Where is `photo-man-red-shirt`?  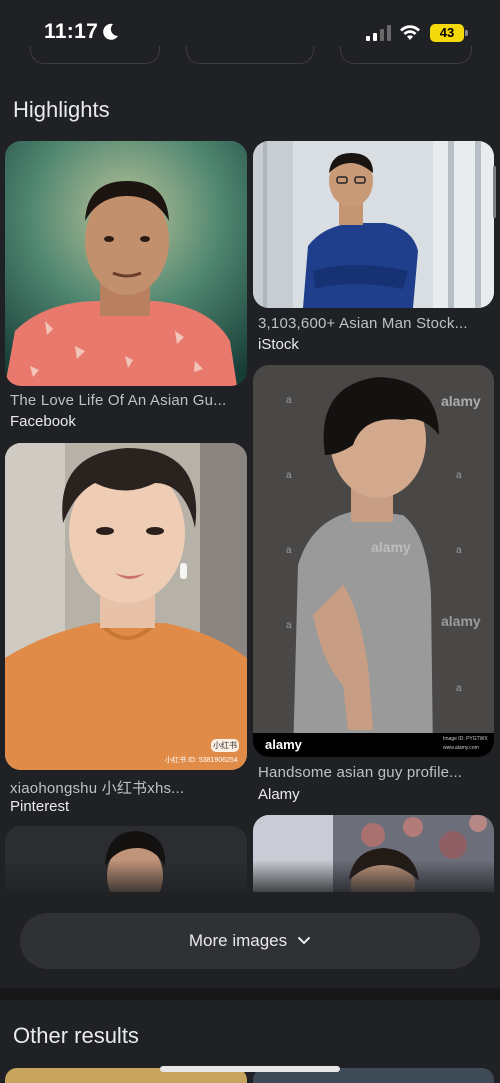
photo-man-red-shirt is located at coordinates (126, 263).